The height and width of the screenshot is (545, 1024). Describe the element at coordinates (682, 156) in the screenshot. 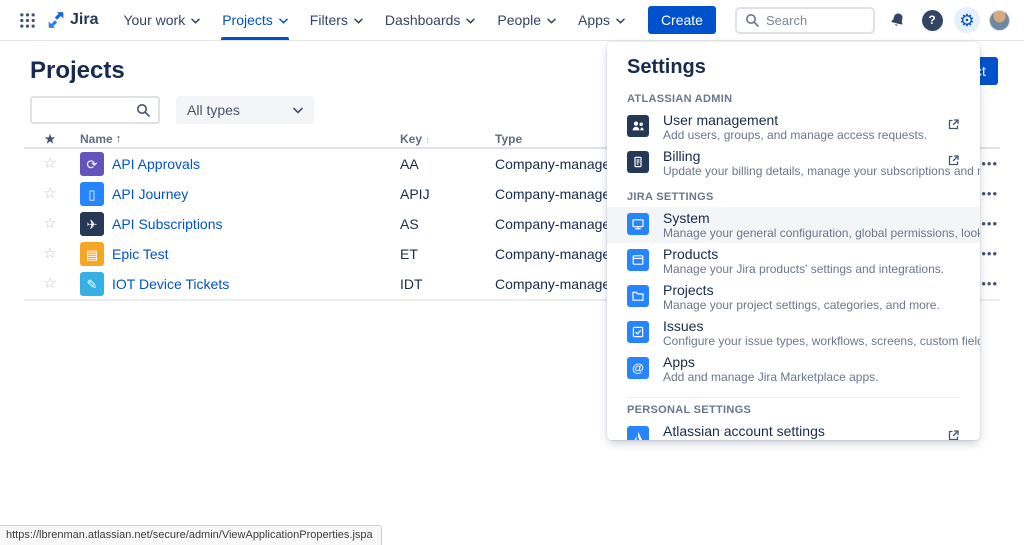

I see `settings-item-title: Billing` at that location.